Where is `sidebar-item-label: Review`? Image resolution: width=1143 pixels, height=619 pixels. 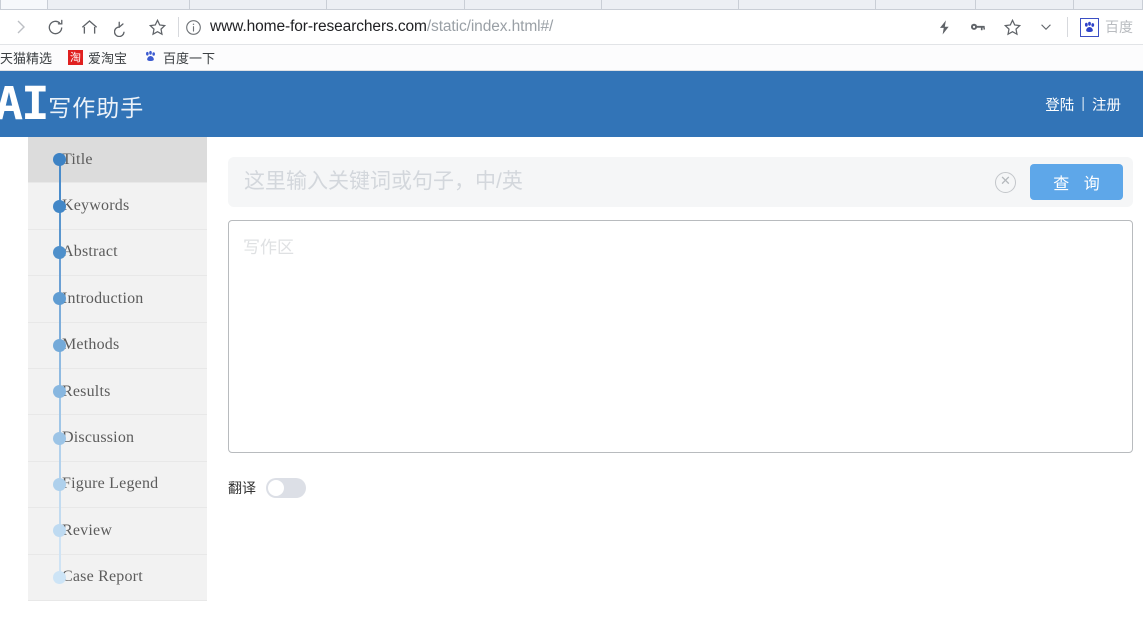
sidebar-item-label: Review is located at coordinates (87, 530).